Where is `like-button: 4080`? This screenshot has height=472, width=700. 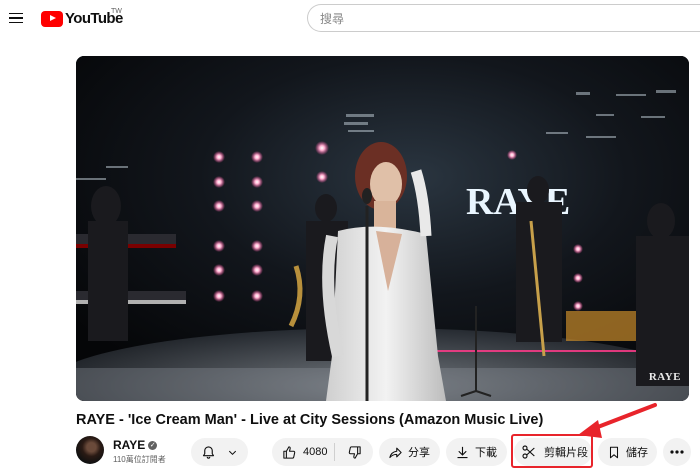
like-button: 4080 is located at coordinates (303, 452).